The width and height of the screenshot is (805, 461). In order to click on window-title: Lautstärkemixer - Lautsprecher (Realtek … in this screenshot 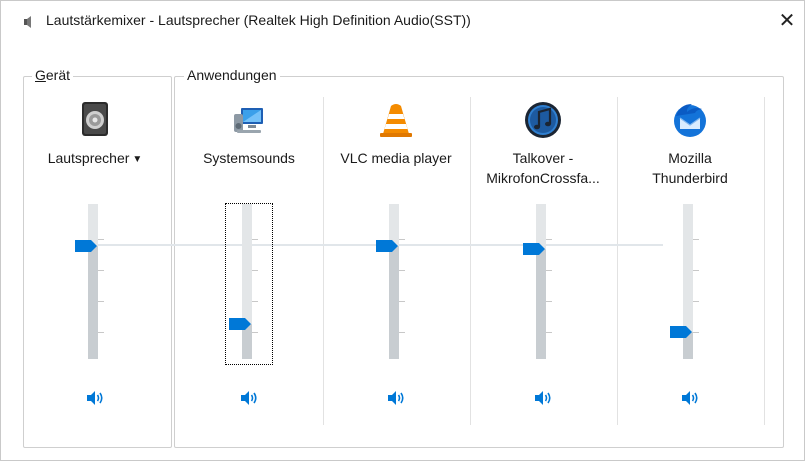, I will do `click(258, 20)`.